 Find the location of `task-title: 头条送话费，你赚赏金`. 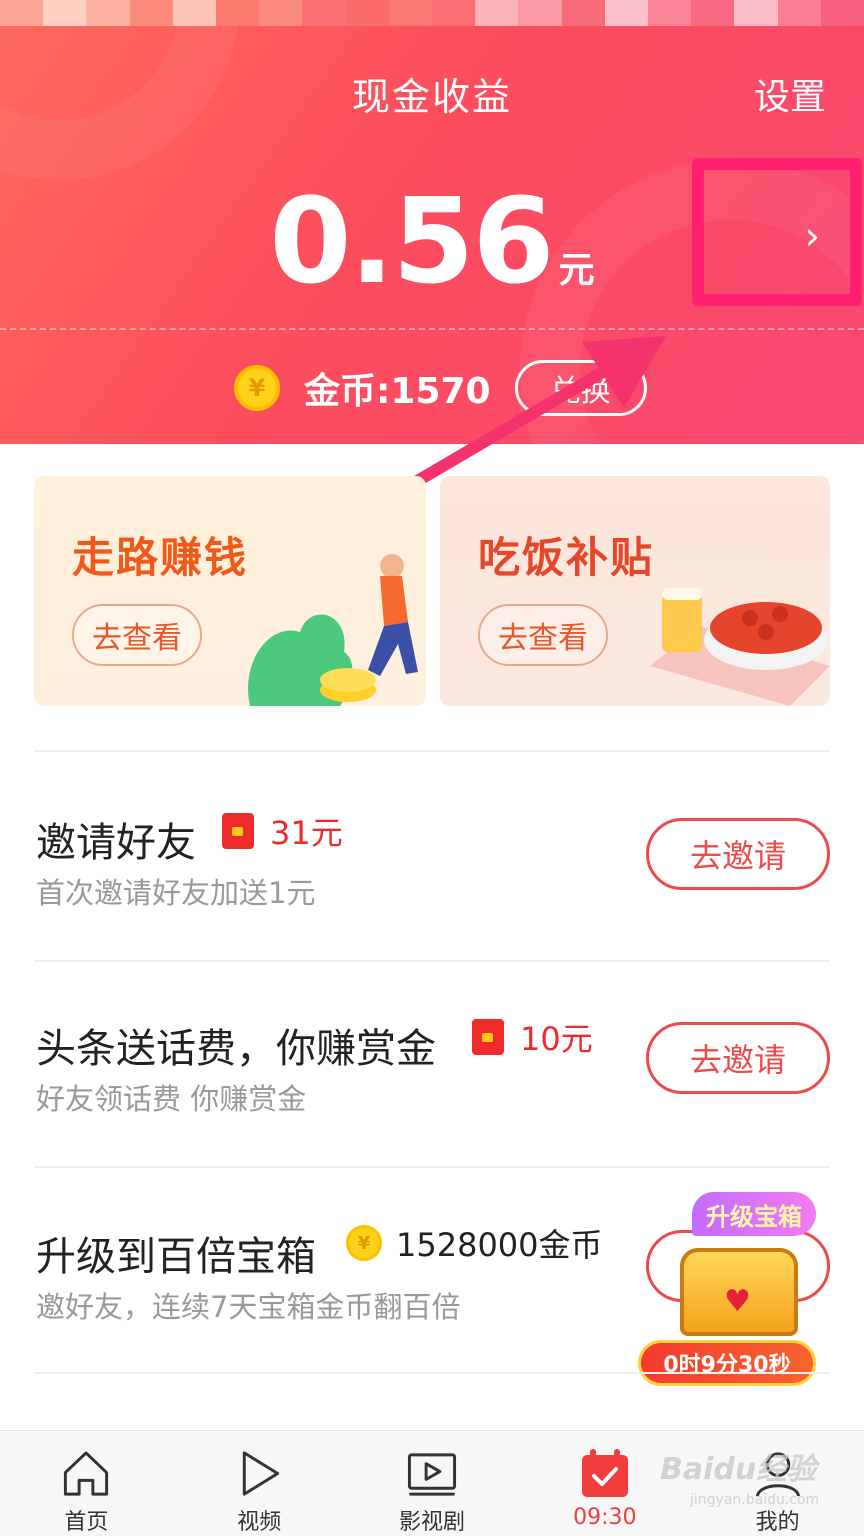

task-title: 头条送话费，你赚赏金 is located at coordinates (236, 1049).